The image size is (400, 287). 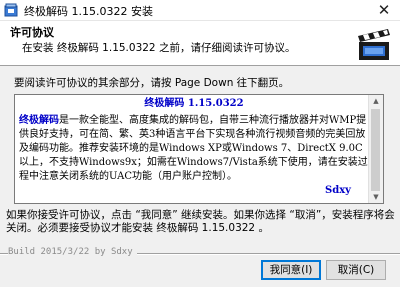 What do you see at coordinates (376, 101) in the screenshot?
I see `scroll-up-arrow-icon: ▲` at bounding box center [376, 101].